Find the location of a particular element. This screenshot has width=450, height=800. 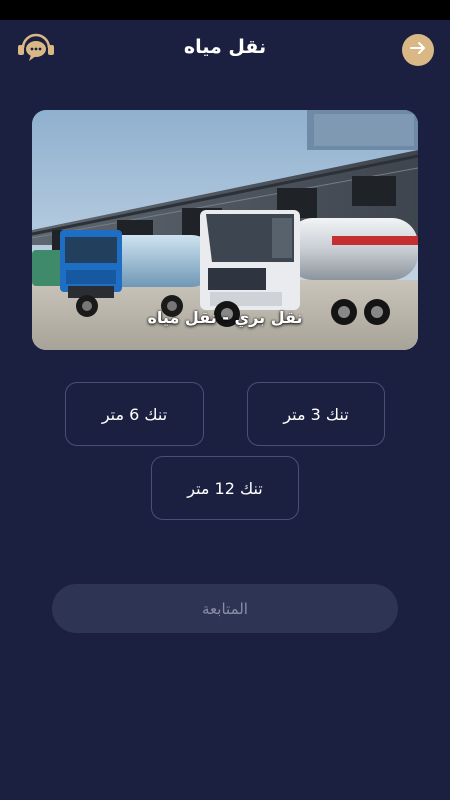

page-title: نقل مياه is located at coordinates (225, 47).